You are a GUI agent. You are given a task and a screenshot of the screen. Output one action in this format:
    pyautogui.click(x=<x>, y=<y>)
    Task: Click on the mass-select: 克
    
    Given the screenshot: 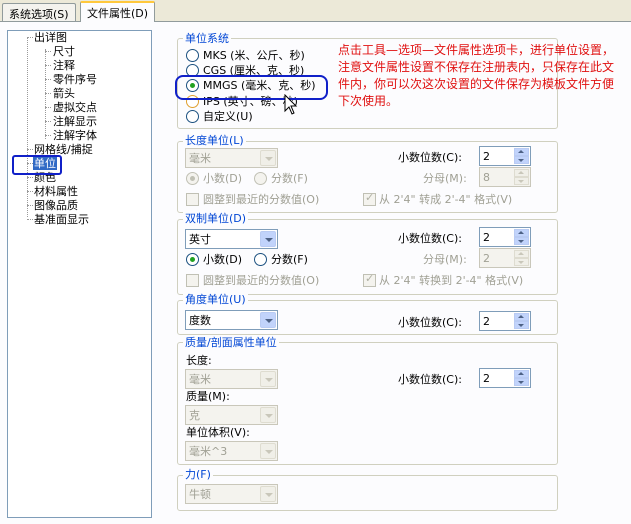 What is the action you would take?
    pyautogui.click(x=231, y=415)
    